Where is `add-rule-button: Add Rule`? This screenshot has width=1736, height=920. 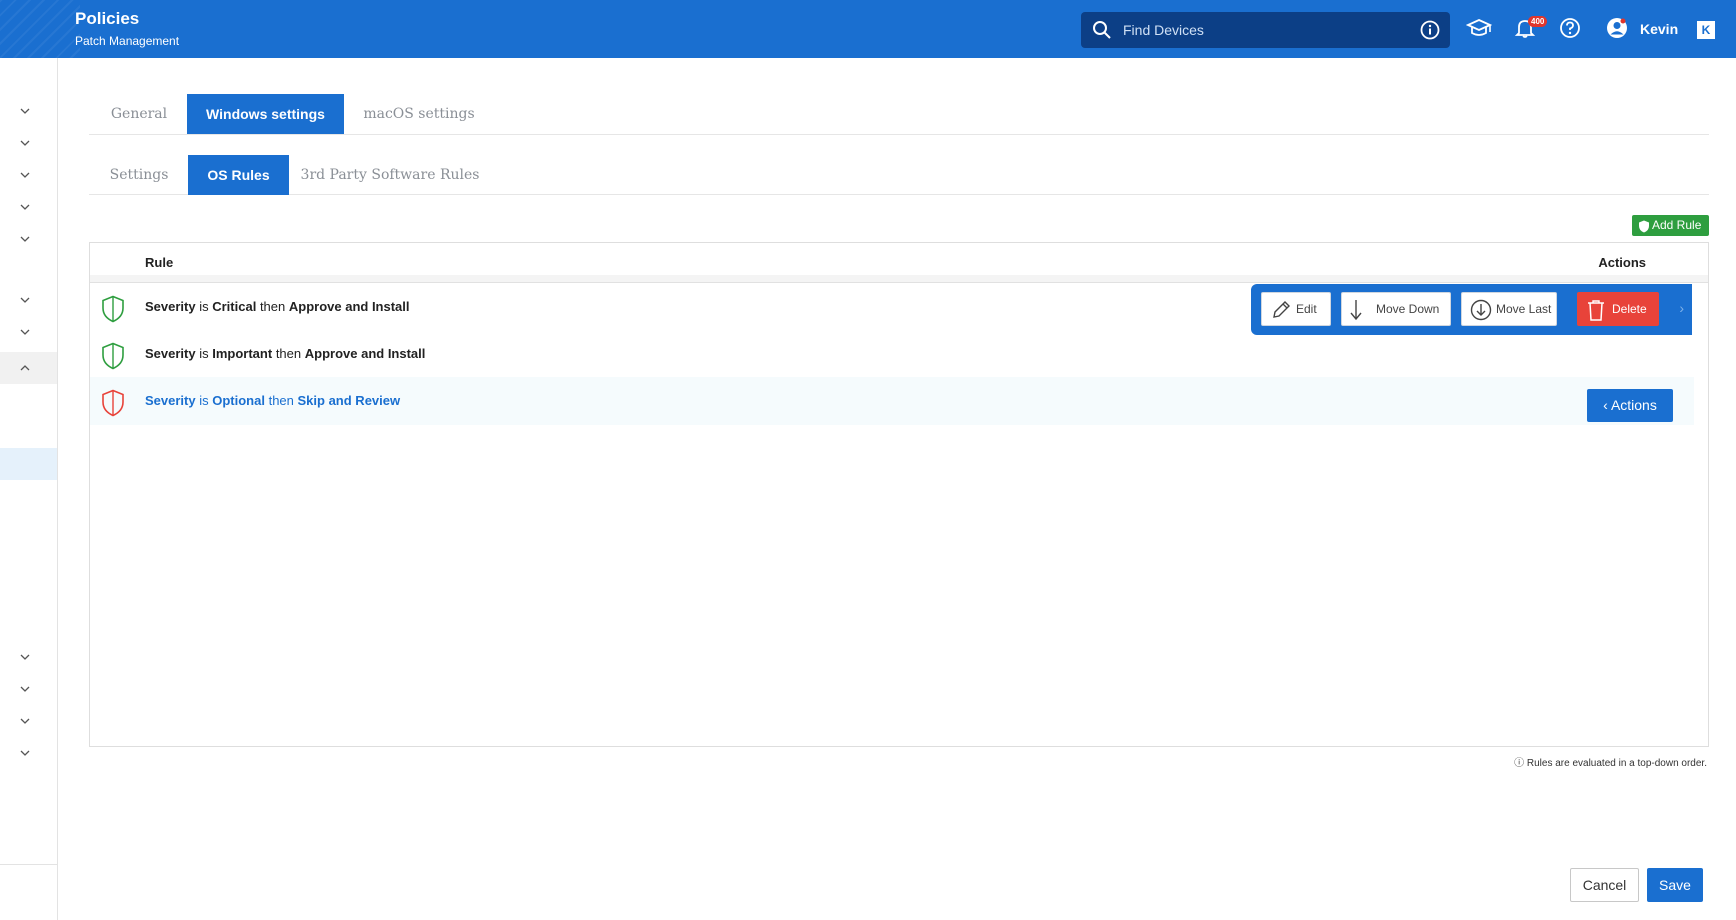 add-rule-button: Add Rule is located at coordinates (1670, 225).